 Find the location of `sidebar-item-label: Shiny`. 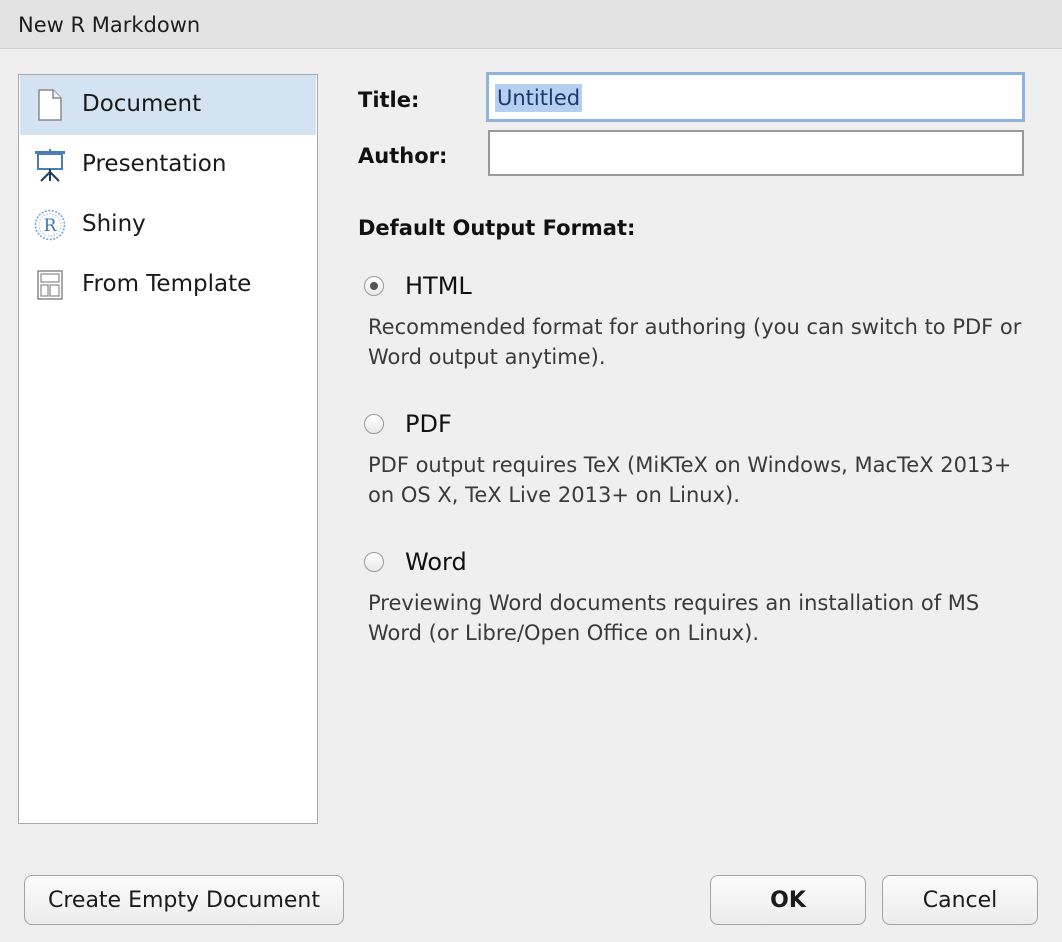

sidebar-item-label: Shiny is located at coordinates (114, 224).